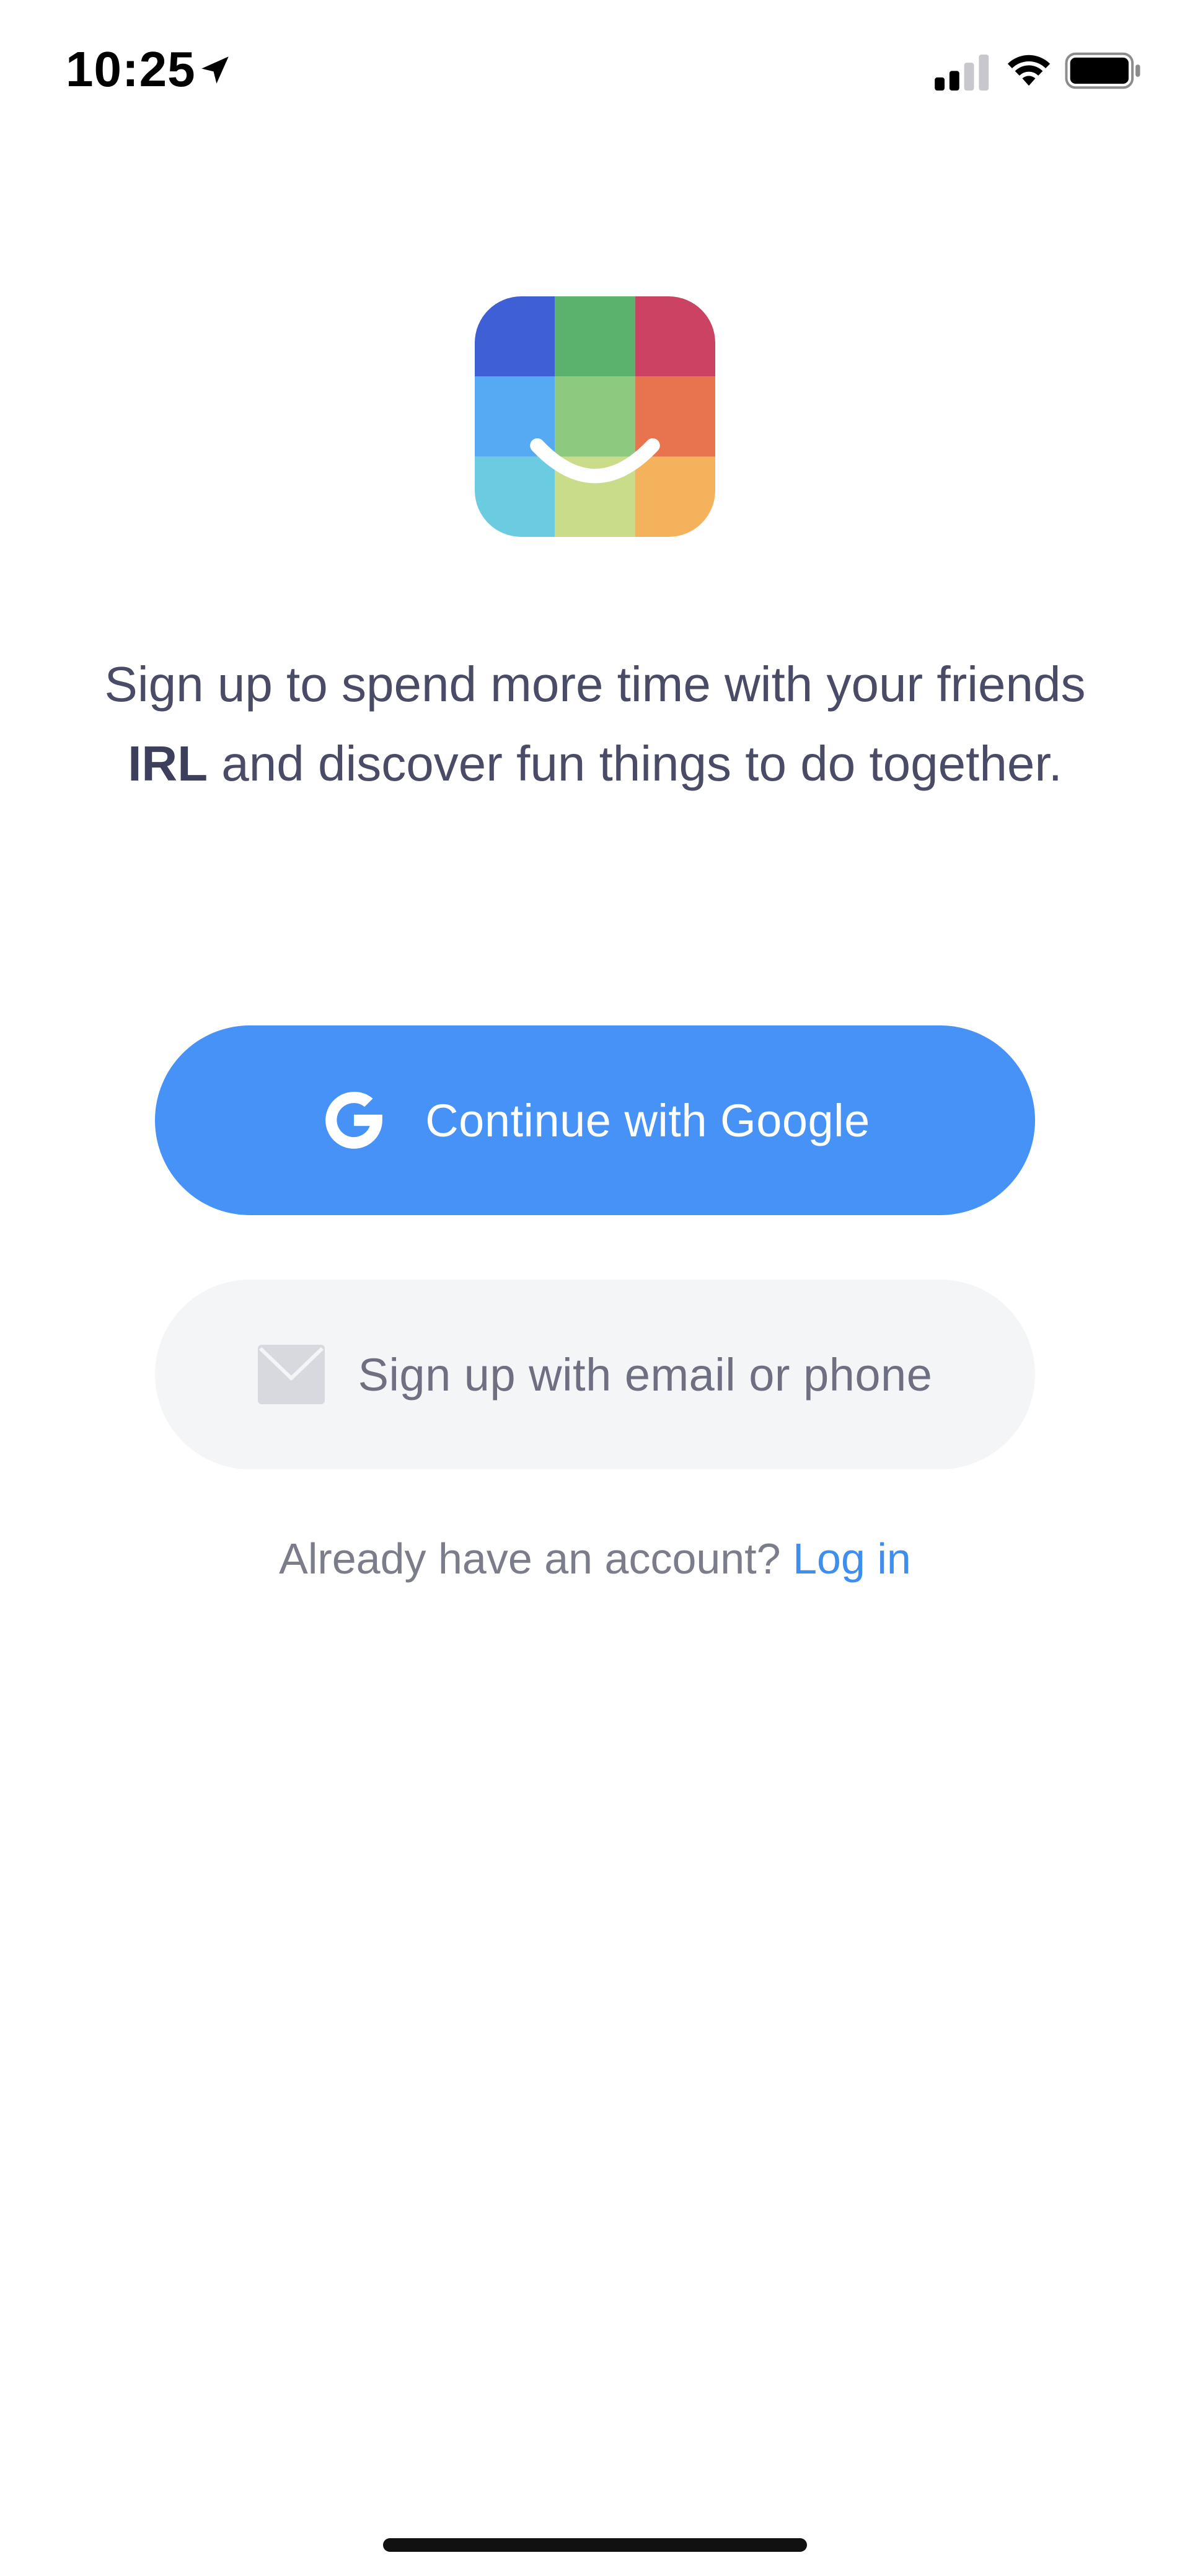 The image size is (1190, 2576). I want to click on home-indicator, so click(595, 2545).